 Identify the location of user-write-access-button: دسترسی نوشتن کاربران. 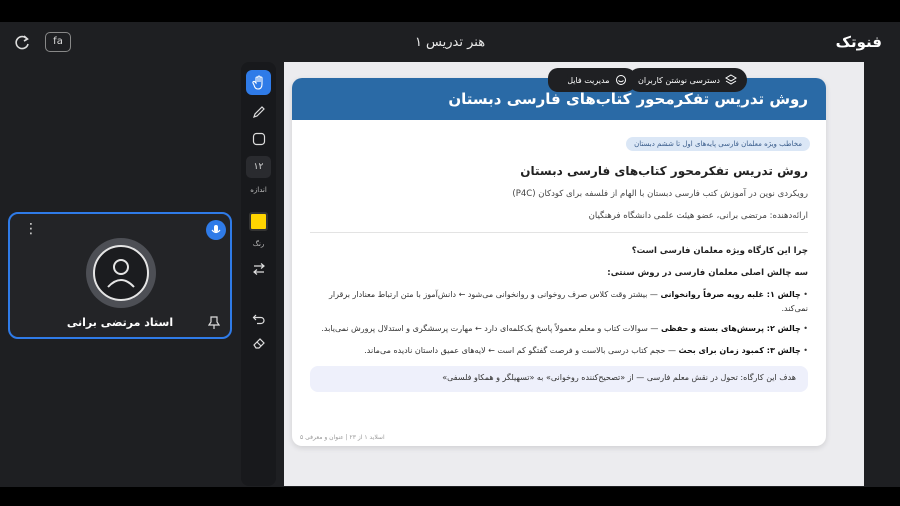
(687, 80).